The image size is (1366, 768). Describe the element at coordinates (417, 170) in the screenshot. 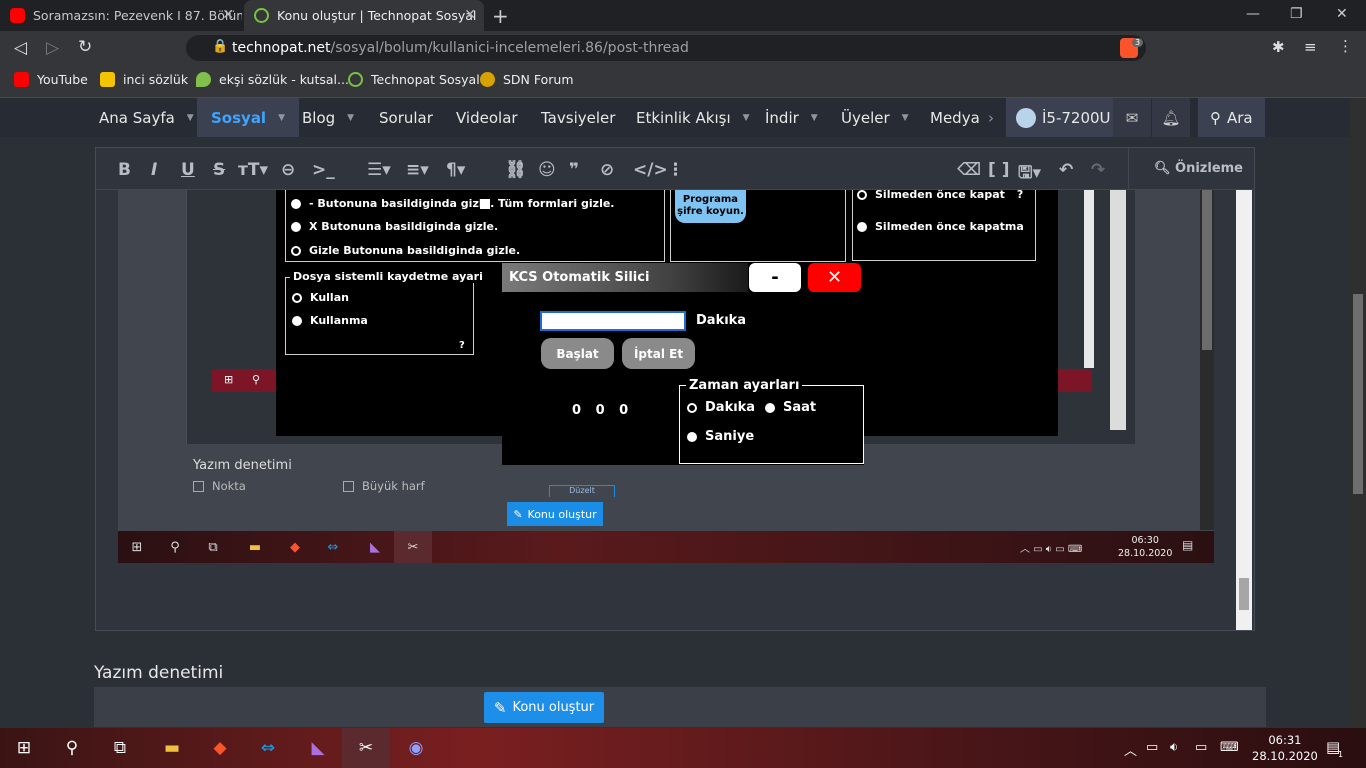

I see `align-icon: ≡▾` at that location.